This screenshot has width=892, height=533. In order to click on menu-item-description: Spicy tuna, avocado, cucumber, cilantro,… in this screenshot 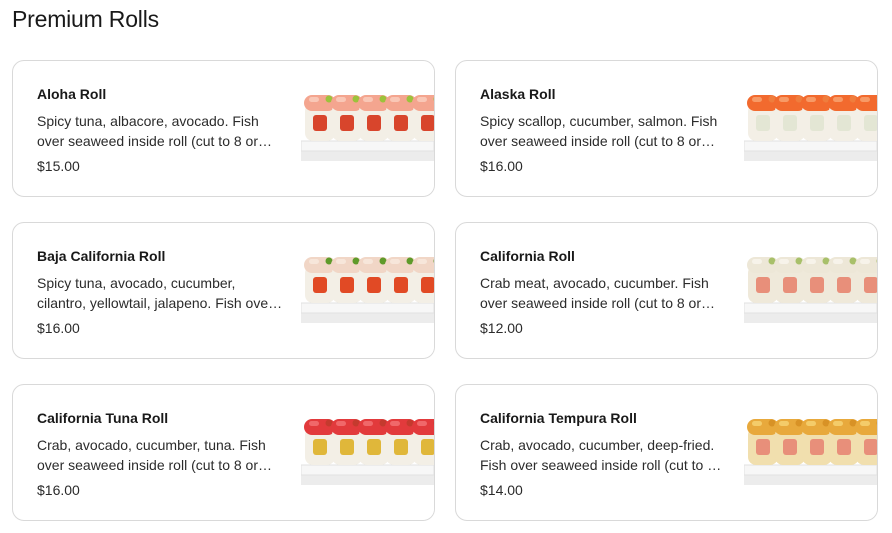, I will do `click(155, 293)`.